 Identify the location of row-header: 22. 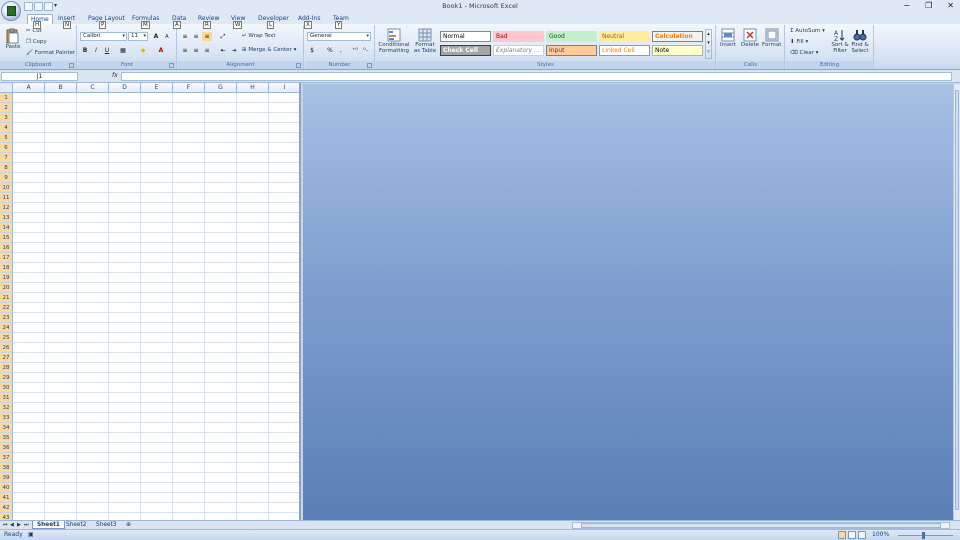
(6, 308).